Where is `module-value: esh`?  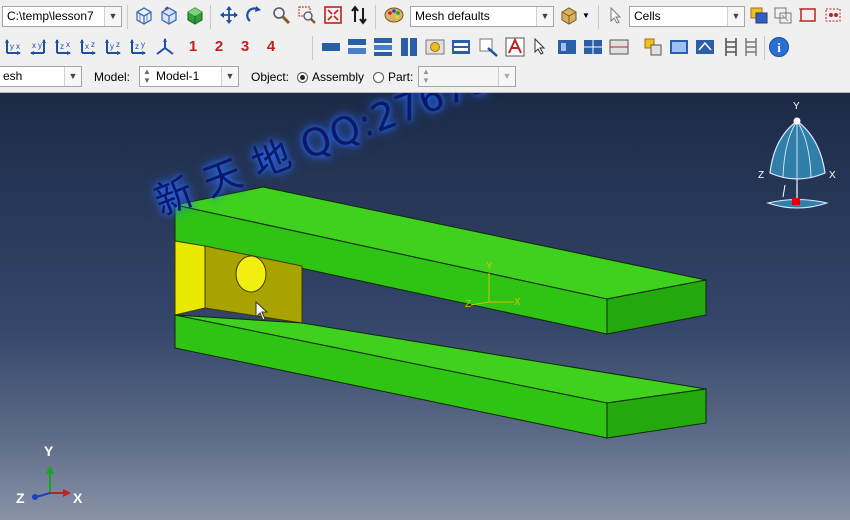
module-value: esh is located at coordinates (13, 76).